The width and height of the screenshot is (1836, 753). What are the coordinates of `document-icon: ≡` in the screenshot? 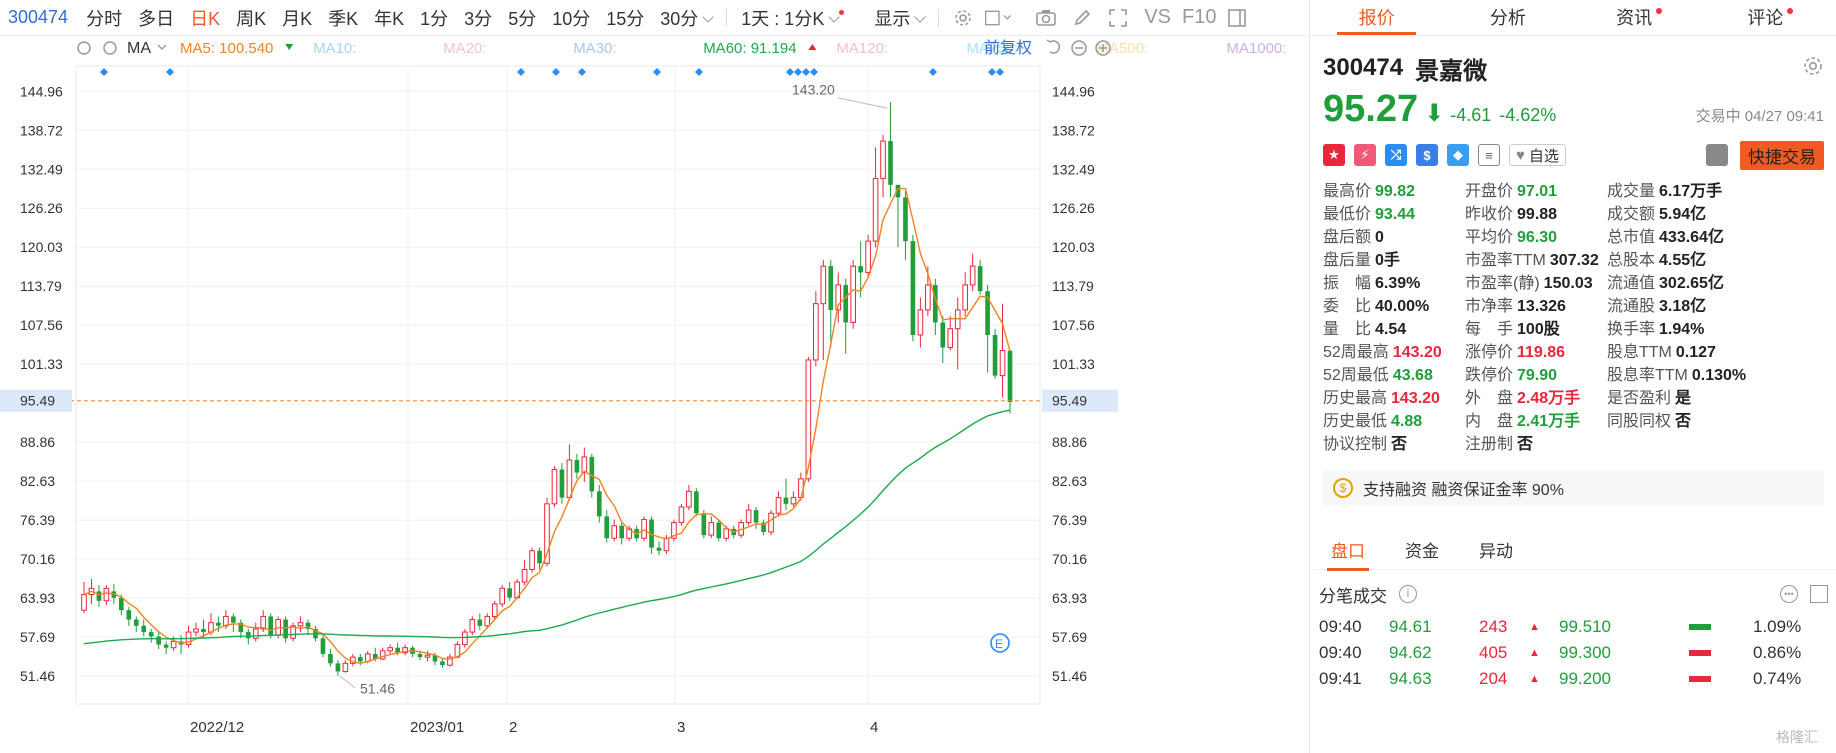 It's located at (1489, 155).